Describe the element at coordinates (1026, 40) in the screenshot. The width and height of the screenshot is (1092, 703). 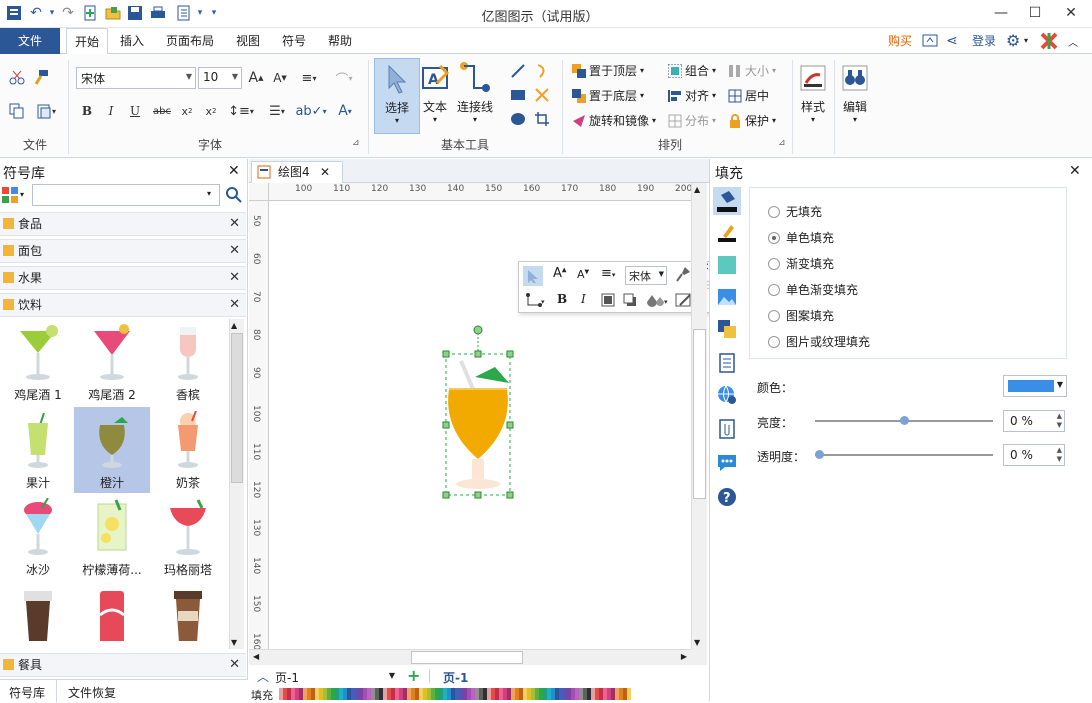
I see `settings-dropdown-icon: ▾` at that location.